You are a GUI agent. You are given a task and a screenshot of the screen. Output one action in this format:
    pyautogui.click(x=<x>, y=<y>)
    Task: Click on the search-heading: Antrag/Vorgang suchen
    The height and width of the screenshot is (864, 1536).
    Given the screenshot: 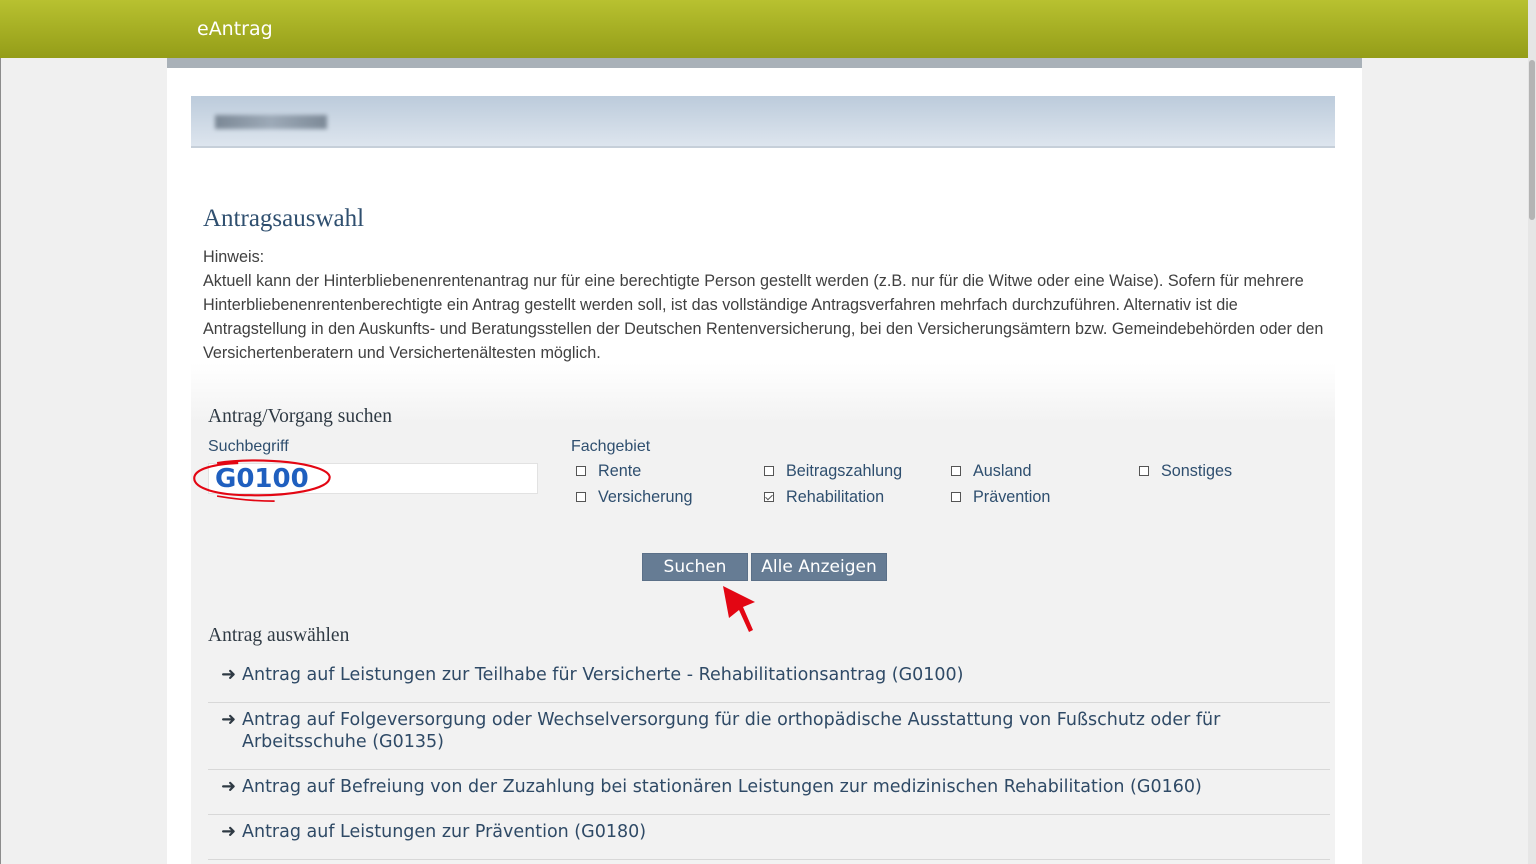 What is the action you would take?
    pyautogui.click(x=300, y=416)
    